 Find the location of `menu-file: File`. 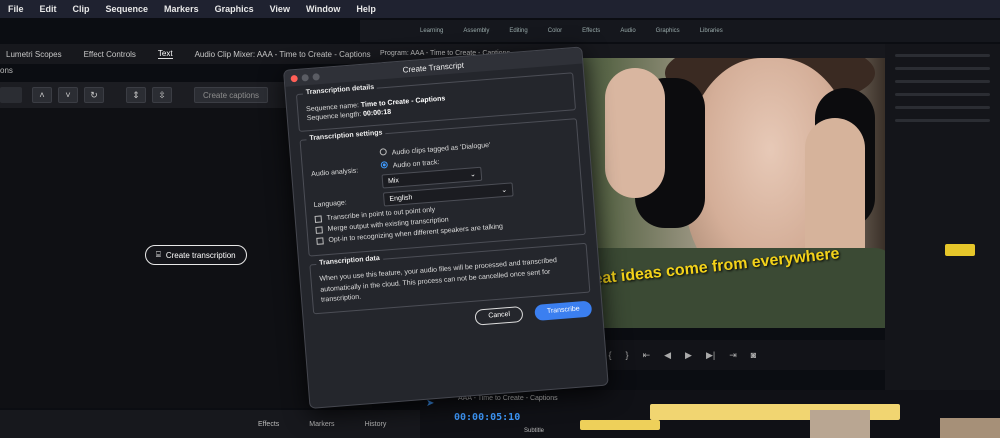

menu-file: File is located at coordinates (16, 9).